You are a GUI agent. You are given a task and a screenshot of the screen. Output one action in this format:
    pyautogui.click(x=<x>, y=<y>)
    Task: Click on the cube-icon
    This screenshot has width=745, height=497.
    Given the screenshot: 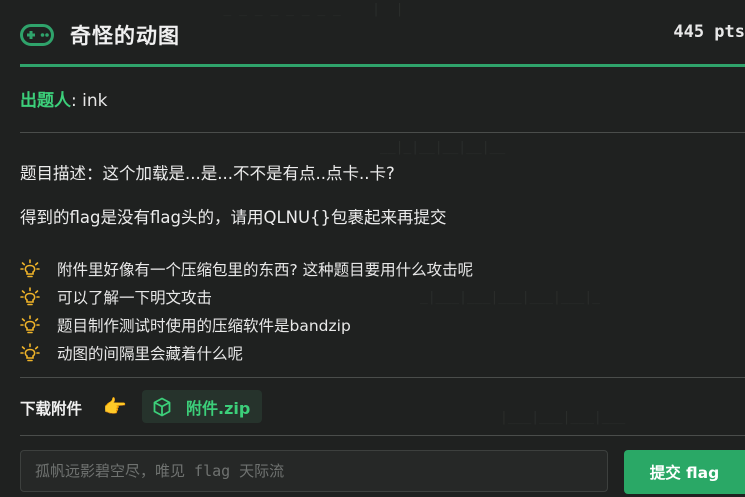 What is the action you would take?
    pyautogui.click(x=162, y=406)
    